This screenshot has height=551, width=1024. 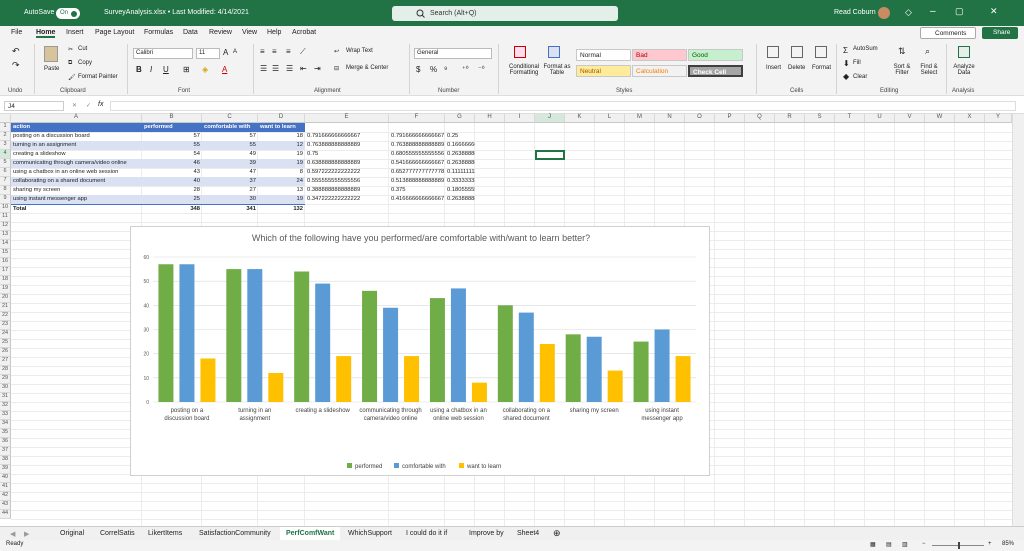 What do you see at coordinates (5, 370) in the screenshot?
I see `row-header: 28` at bounding box center [5, 370].